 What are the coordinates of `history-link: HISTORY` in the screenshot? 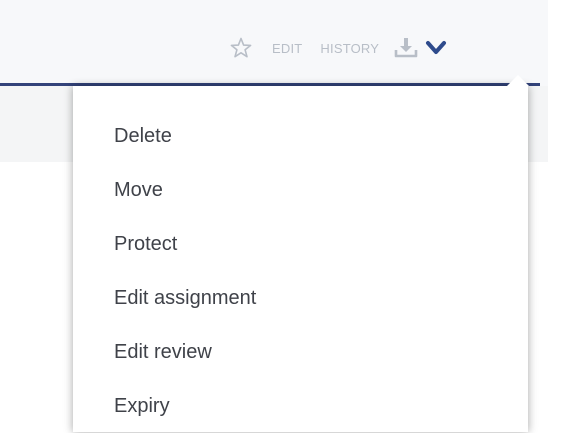 It's located at (349, 48).